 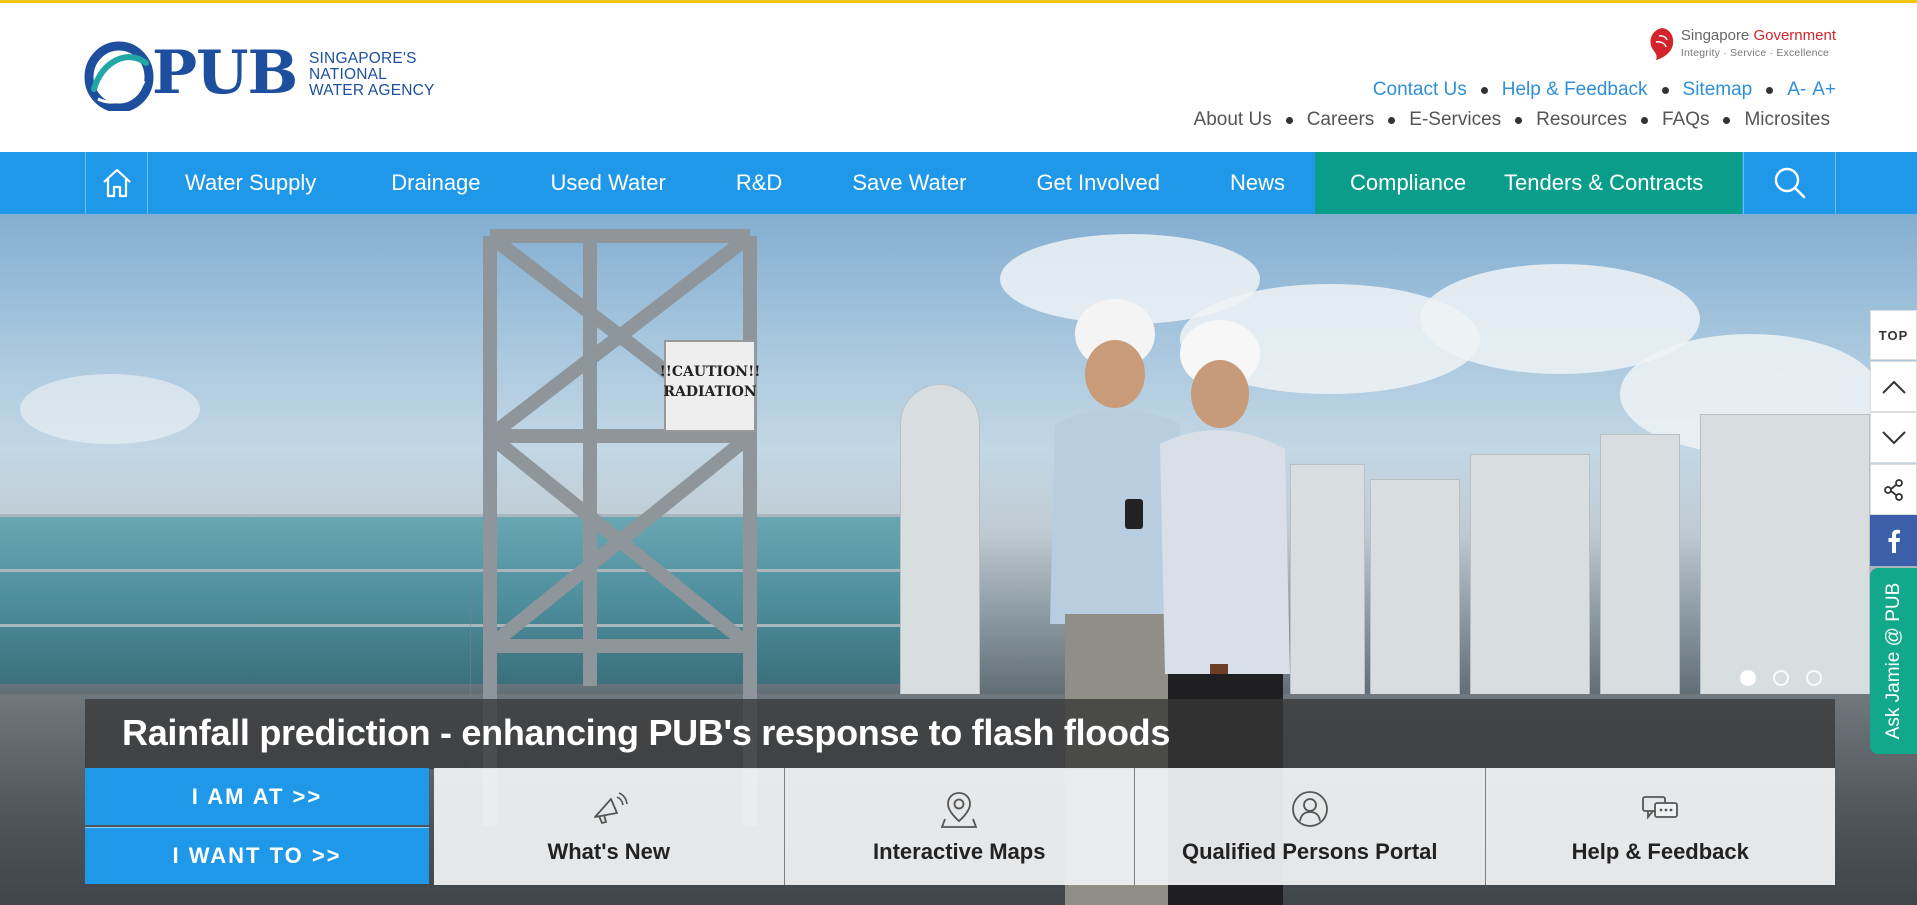 I want to click on share-icon, so click(x=1893, y=489).